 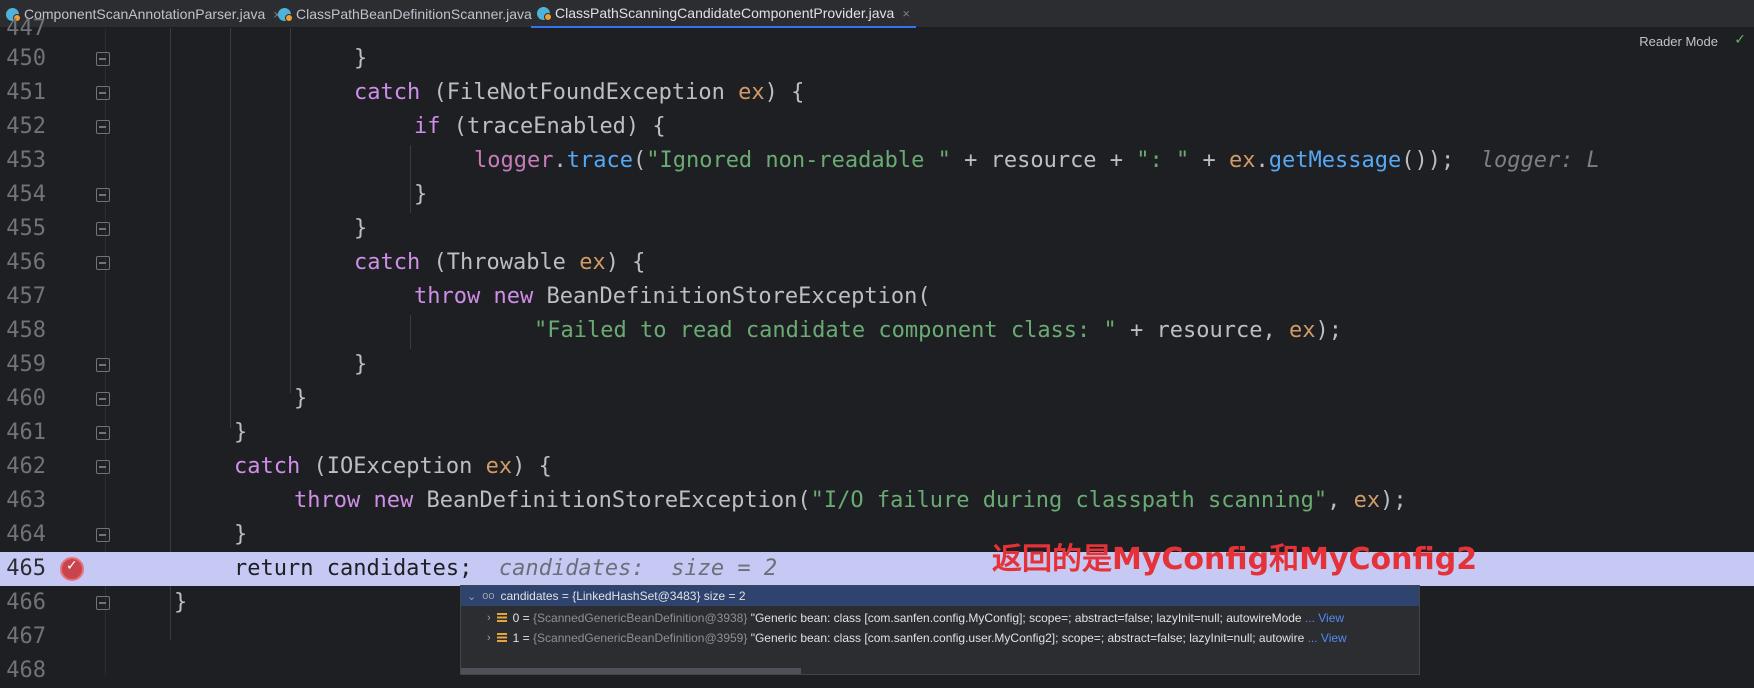 What do you see at coordinates (877, 263) in the screenshot?
I see `code-line: 456 catch (Throwable ex) {` at bounding box center [877, 263].